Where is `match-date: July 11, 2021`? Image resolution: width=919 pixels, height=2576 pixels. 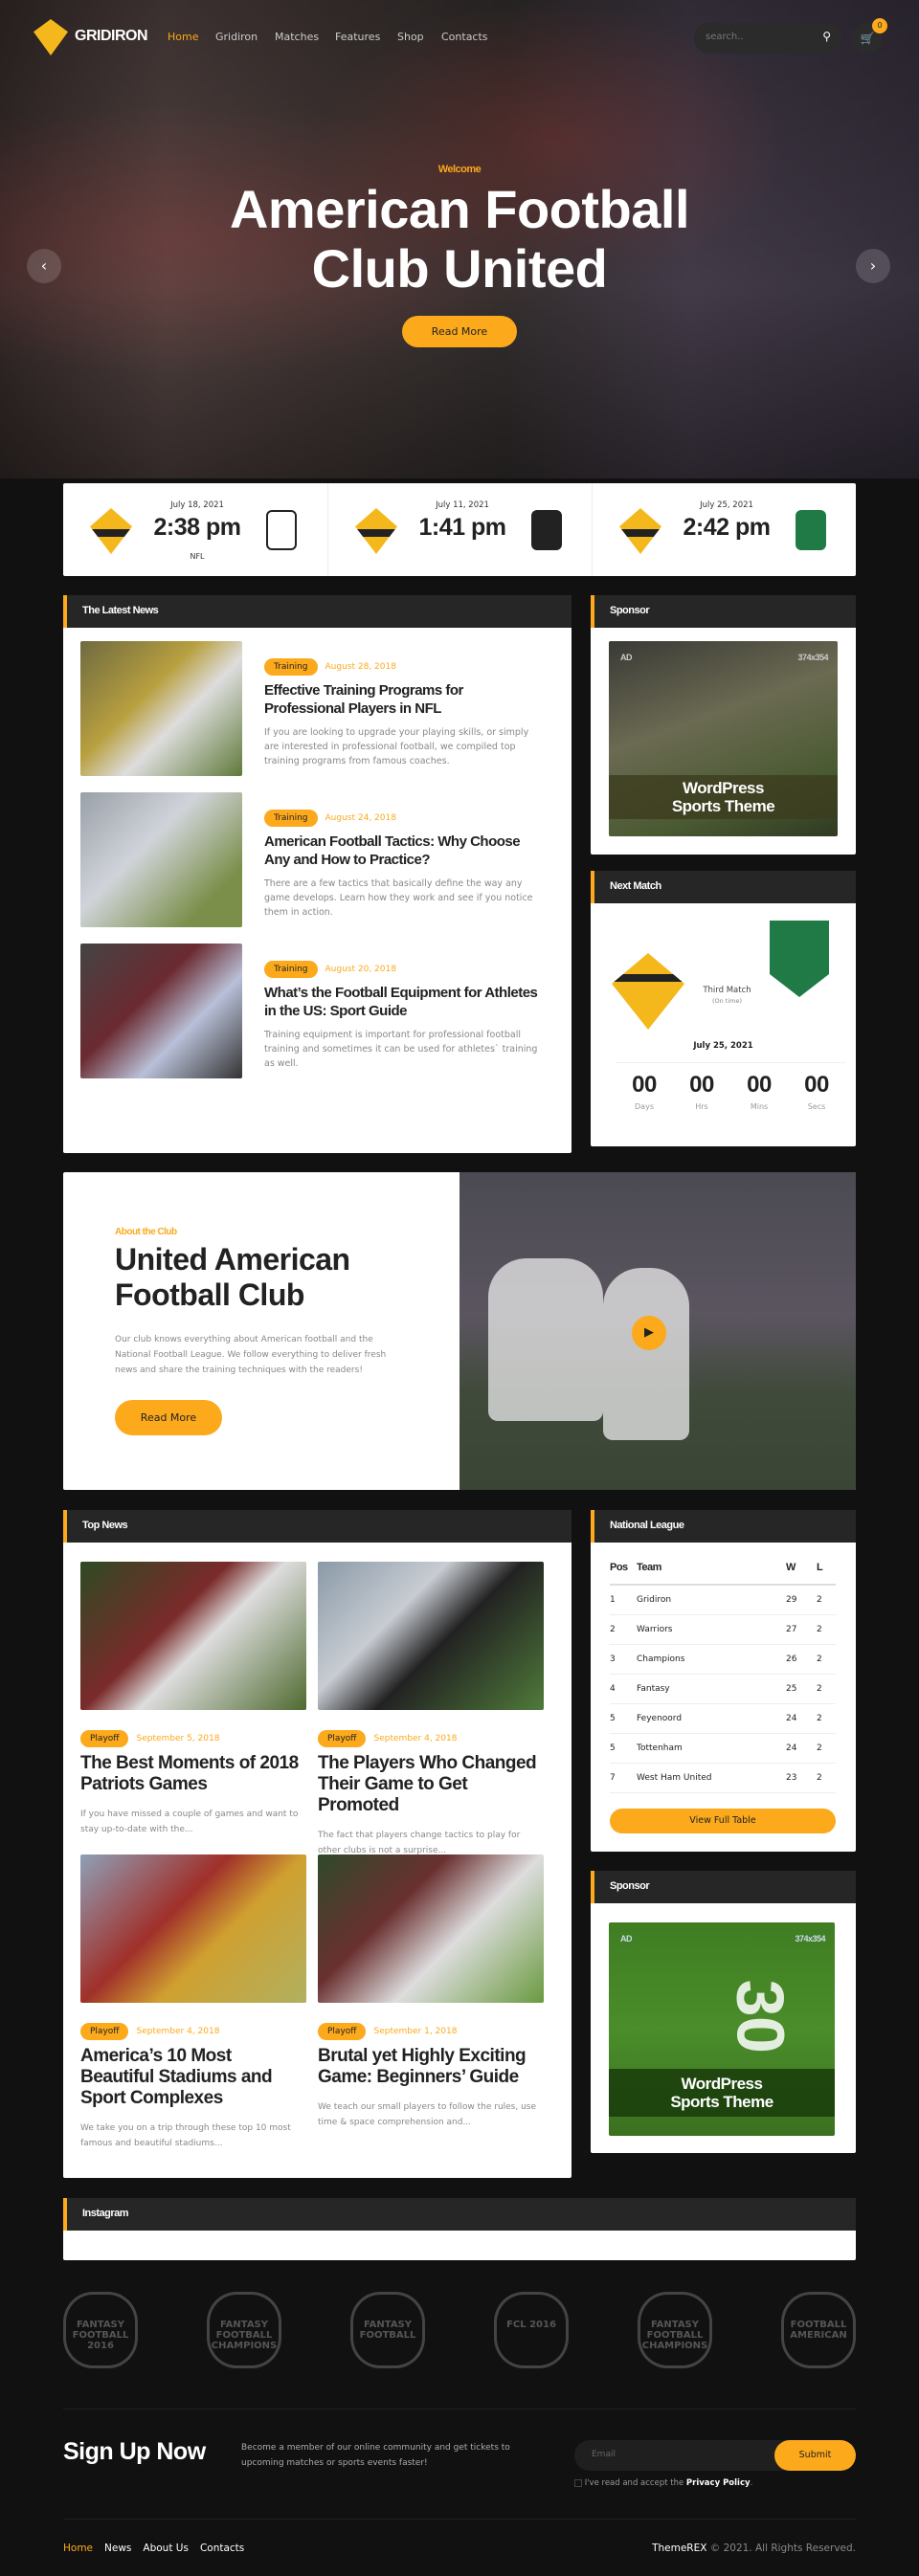
match-date: July 11, 2021 is located at coordinates (463, 505).